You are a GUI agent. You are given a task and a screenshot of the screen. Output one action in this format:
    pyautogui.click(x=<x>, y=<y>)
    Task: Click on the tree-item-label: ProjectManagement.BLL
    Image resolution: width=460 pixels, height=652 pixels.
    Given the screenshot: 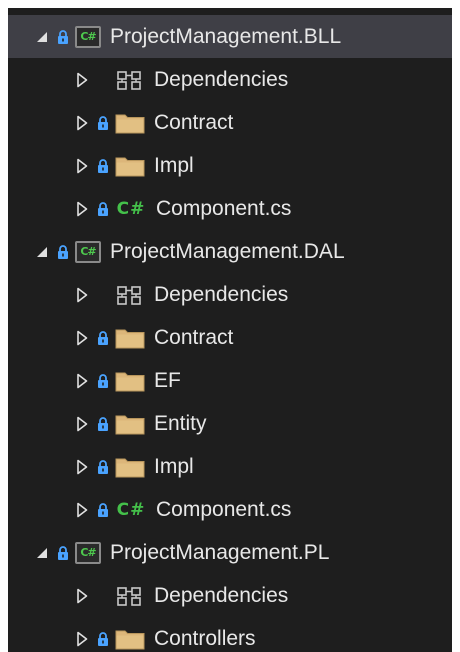 What is the action you would take?
    pyautogui.click(x=226, y=36)
    